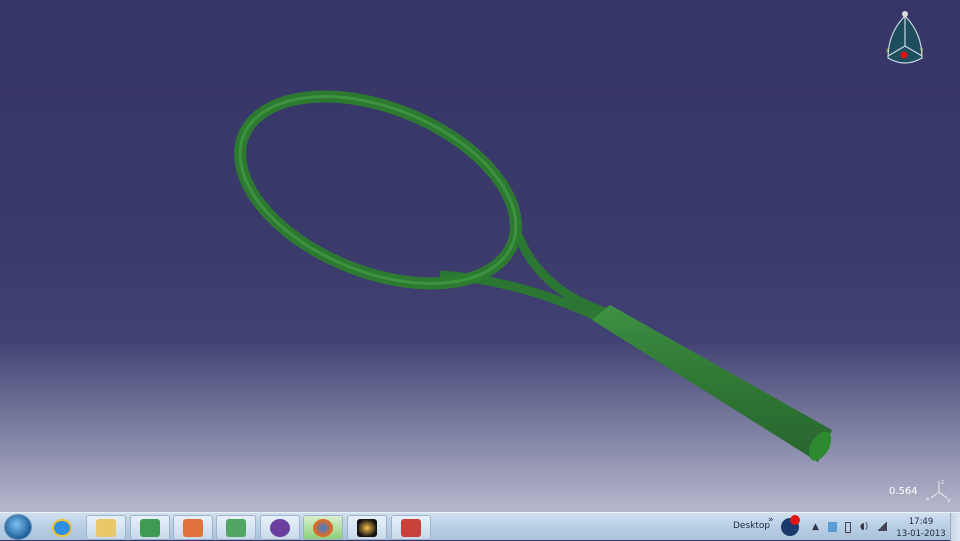 The image size is (960, 541). Describe the element at coordinates (938, 490) in the screenshot. I see `axis-triad-icon: z x y` at that location.